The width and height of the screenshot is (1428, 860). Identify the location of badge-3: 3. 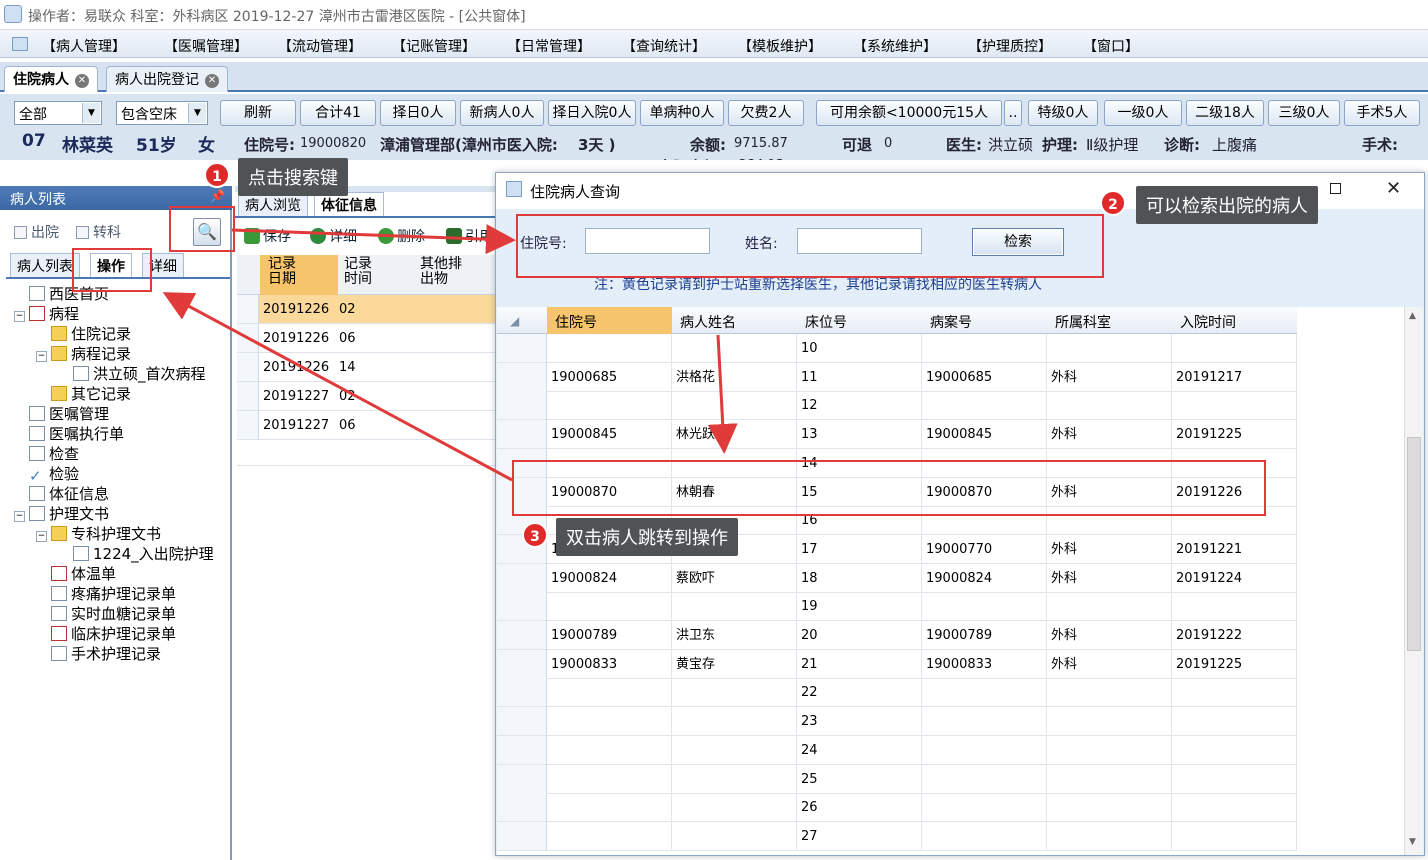
(535, 535).